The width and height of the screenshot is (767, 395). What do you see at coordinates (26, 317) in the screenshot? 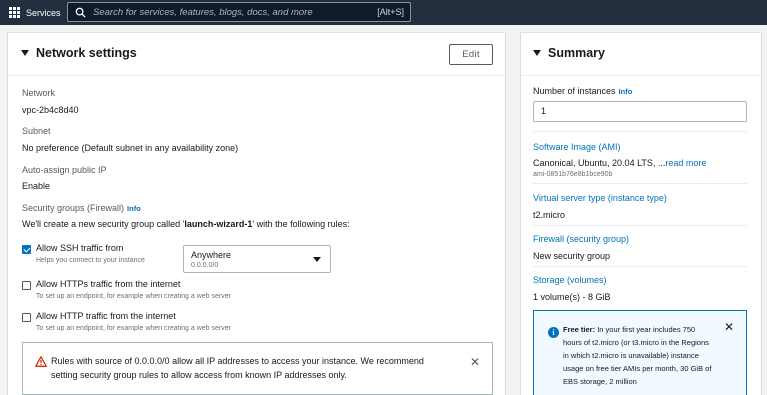
I see `http-checkbox` at bounding box center [26, 317].